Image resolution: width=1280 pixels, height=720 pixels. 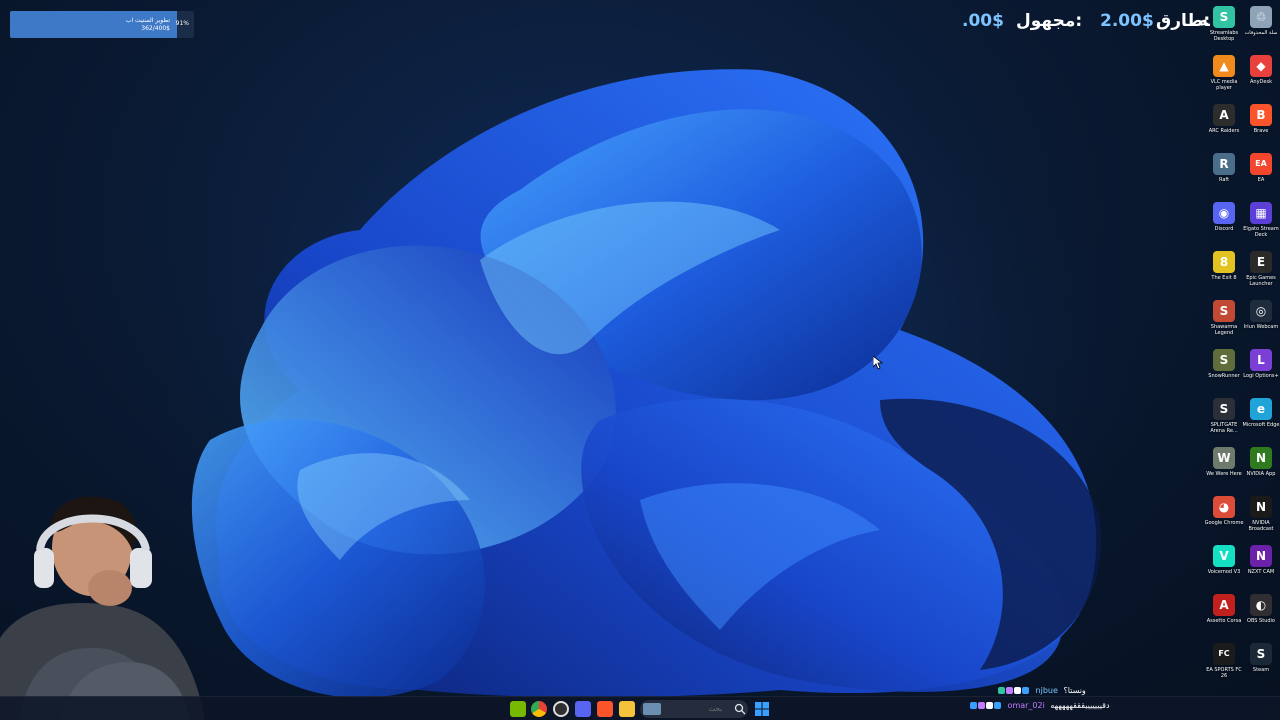 What do you see at coordinates (102, 608) in the screenshot?
I see `webcam-overlay` at bounding box center [102, 608].